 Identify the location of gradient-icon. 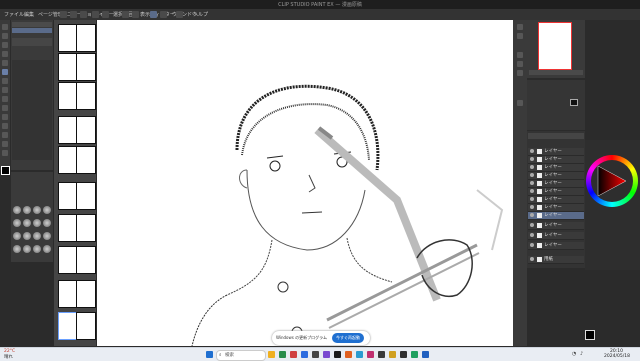
(5, 126).